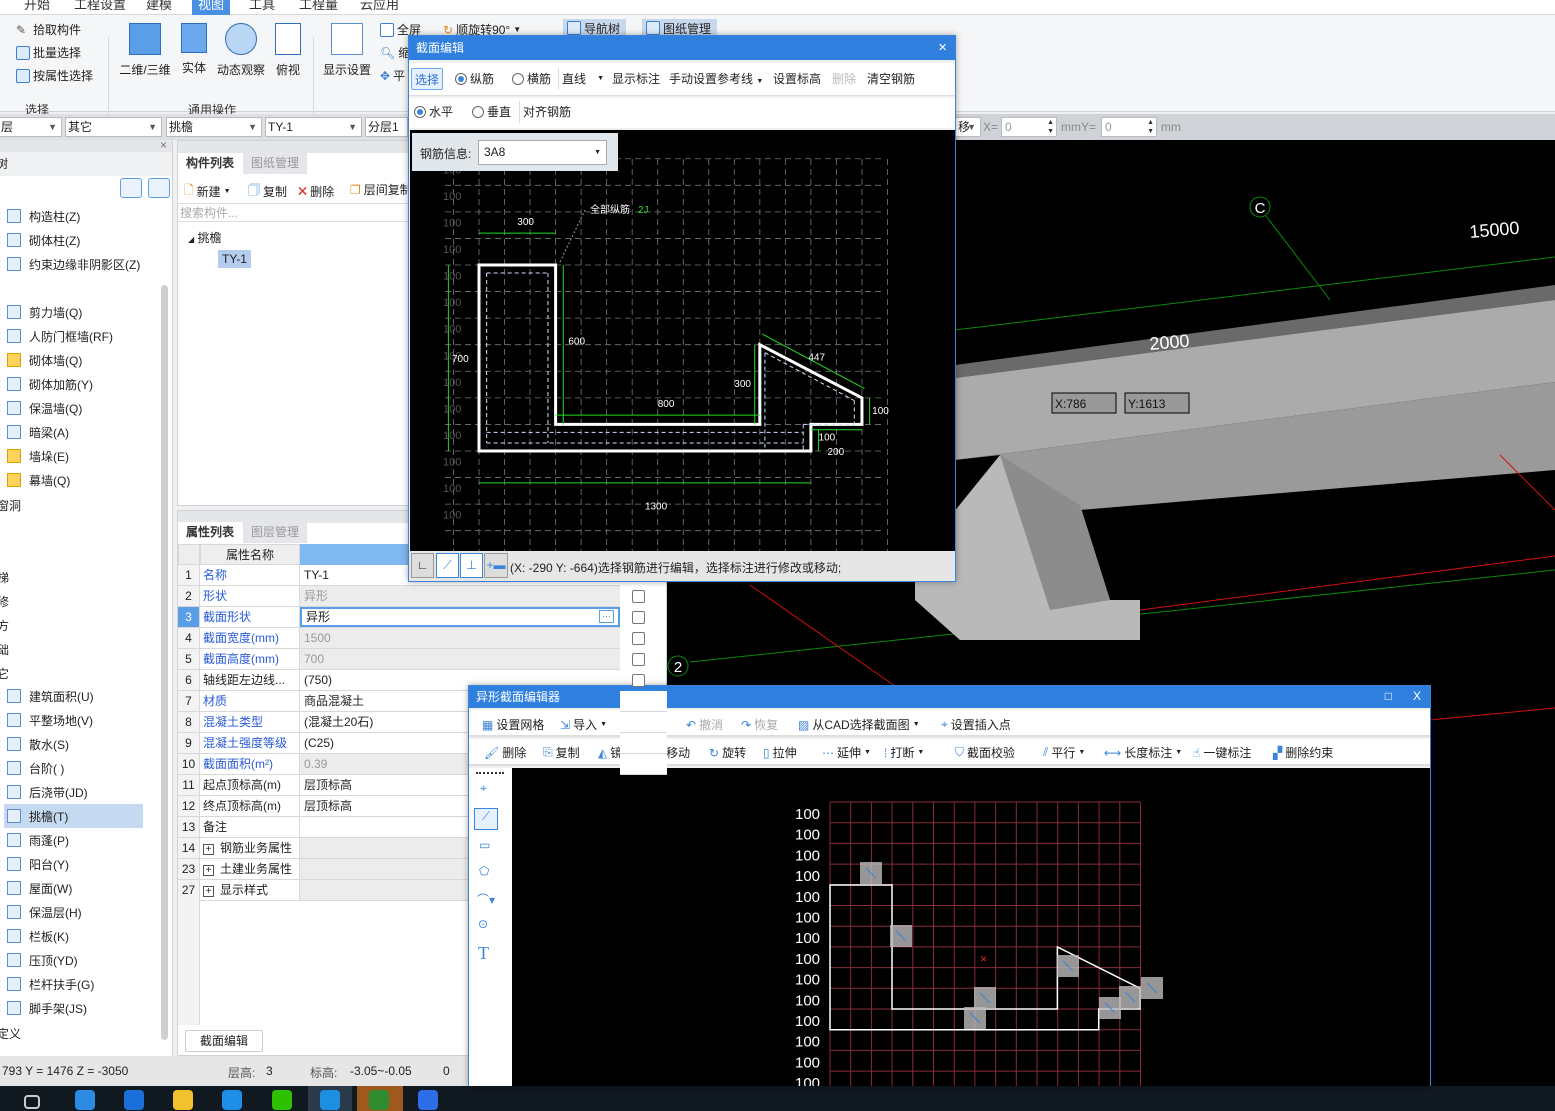  I want to click on dimension-label-height: 700, so click(460, 359).